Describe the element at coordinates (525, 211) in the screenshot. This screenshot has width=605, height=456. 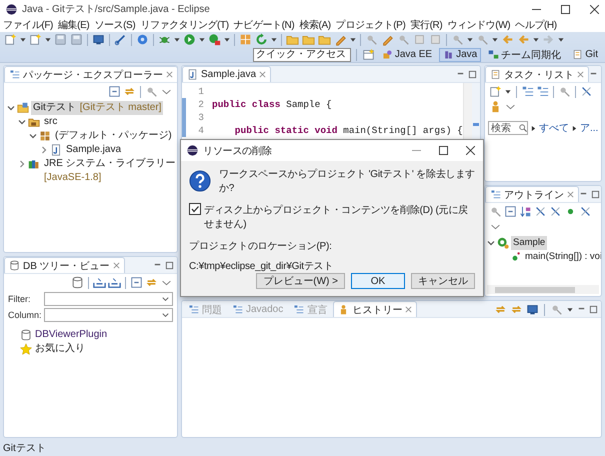
I see `sort-icon` at that location.